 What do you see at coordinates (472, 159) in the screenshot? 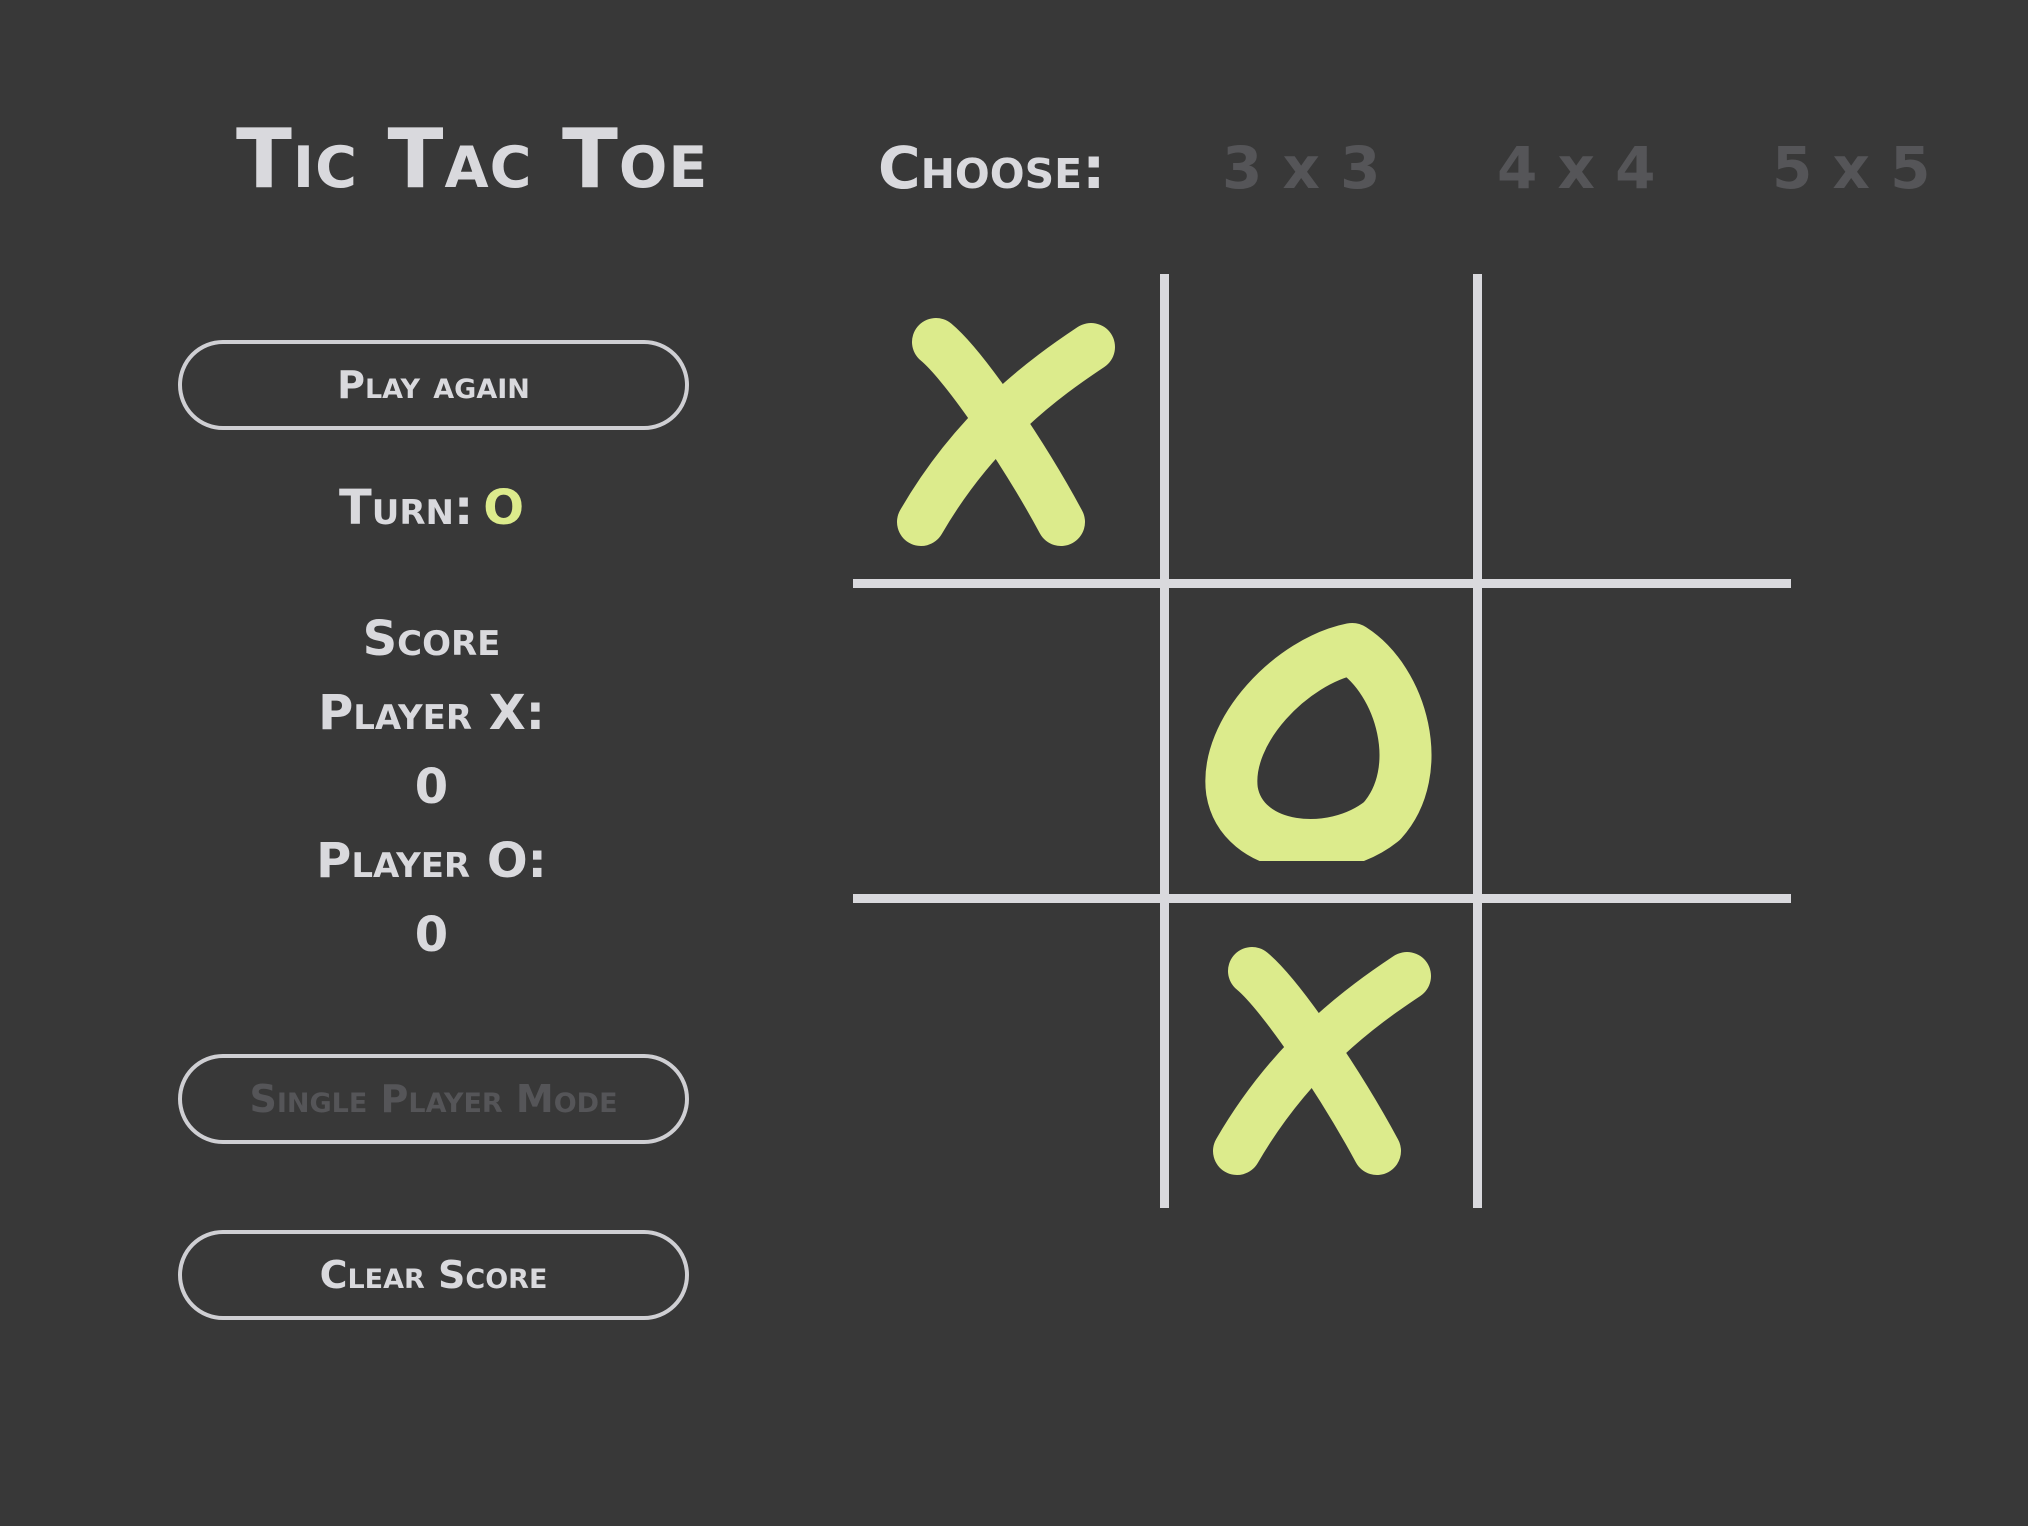
I see `page-title: Tic Tac Toe` at bounding box center [472, 159].